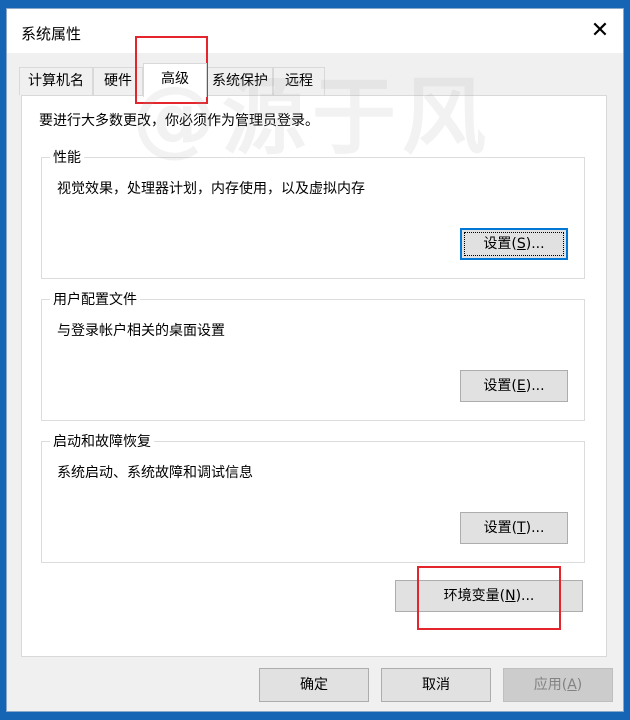  What do you see at coordinates (155, 473) in the screenshot?
I see `startup-recovery-description: 系统启动、系统故障和调试信息` at bounding box center [155, 473].